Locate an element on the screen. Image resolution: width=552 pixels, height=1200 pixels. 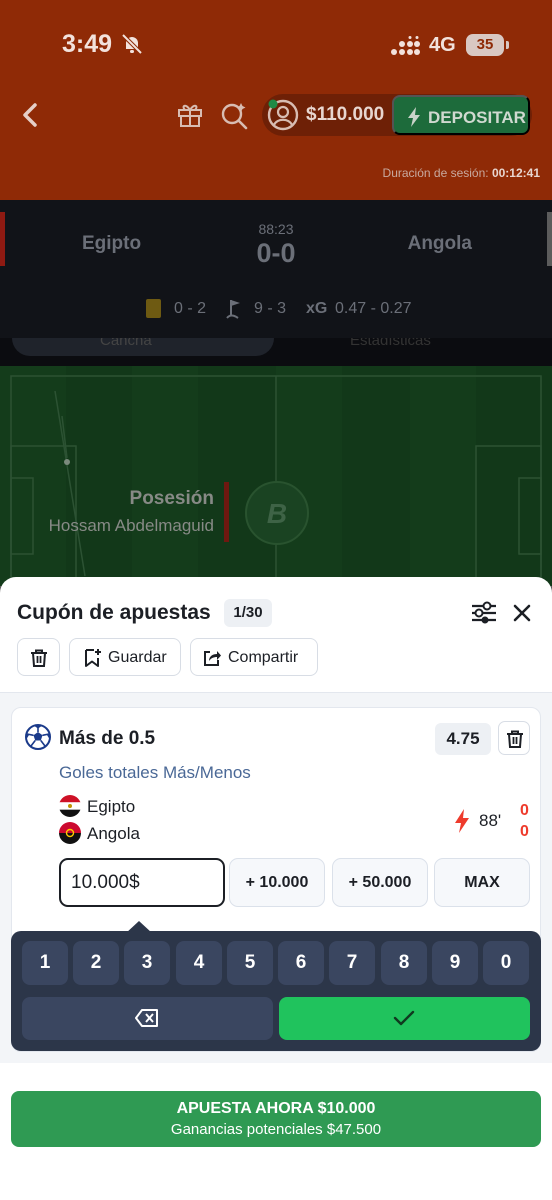
close-icon is located at coordinates (522, 613).